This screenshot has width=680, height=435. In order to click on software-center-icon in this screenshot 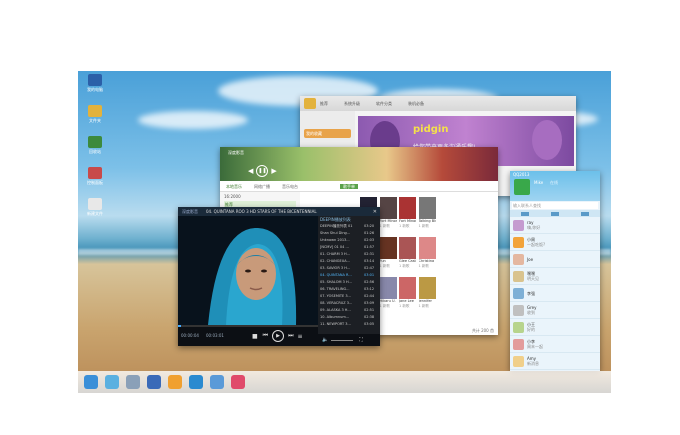, I will do `click(154, 382)`.